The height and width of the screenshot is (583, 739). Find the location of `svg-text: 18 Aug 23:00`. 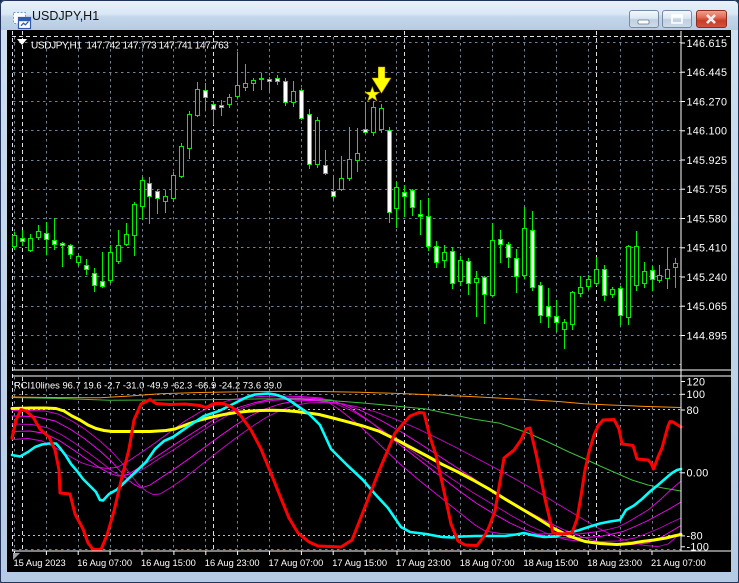

svg-text: 18 Aug 23:00 is located at coordinates (614, 563).